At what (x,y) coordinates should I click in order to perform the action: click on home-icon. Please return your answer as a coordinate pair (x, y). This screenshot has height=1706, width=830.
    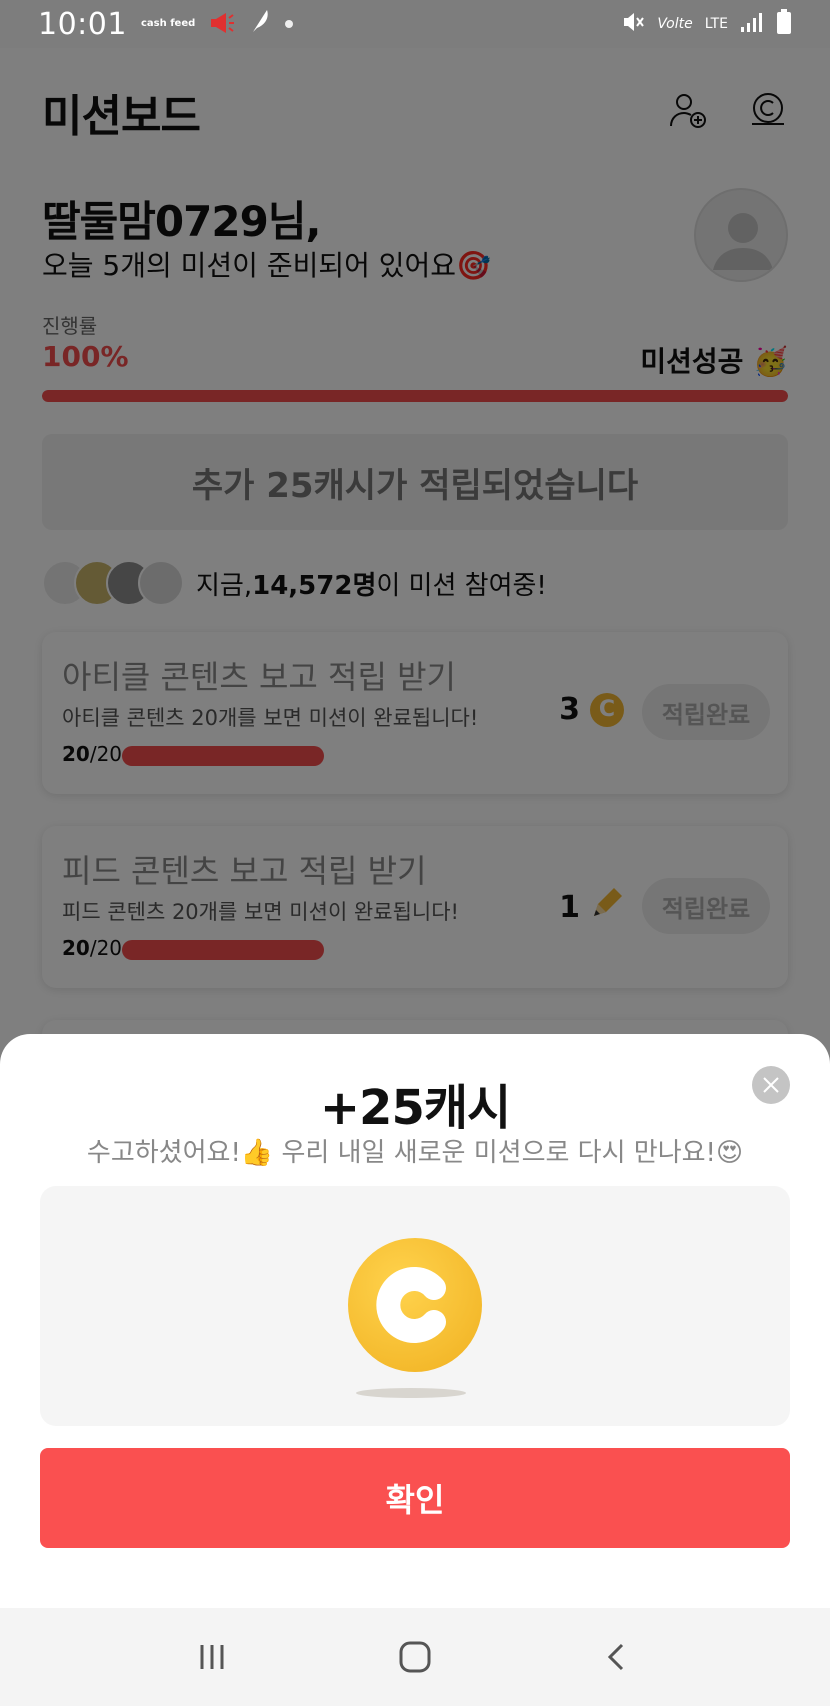
    Looking at the image, I should click on (415, 1657).